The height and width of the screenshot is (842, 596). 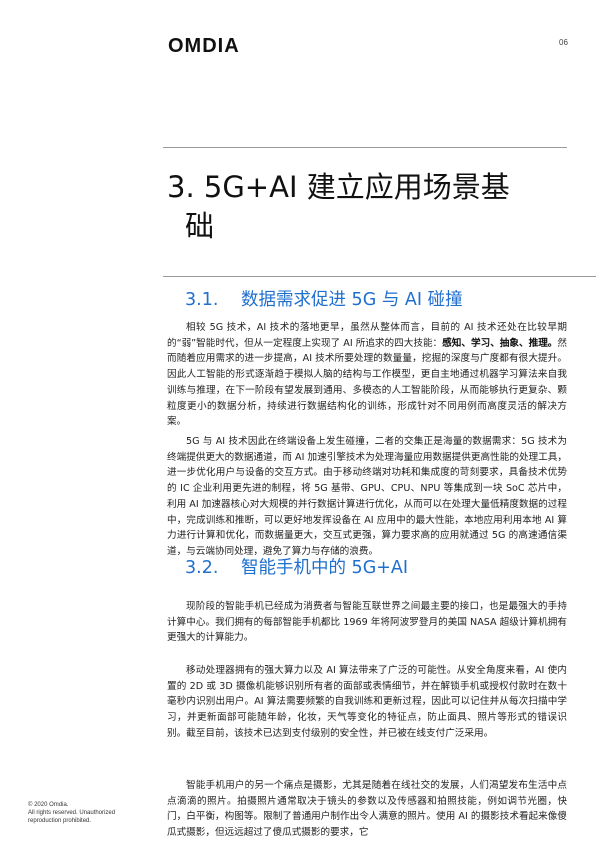 What do you see at coordinates (365, 147) in the screenshot?
I see `chapter-top-divider` at bounding box center [365, 147].